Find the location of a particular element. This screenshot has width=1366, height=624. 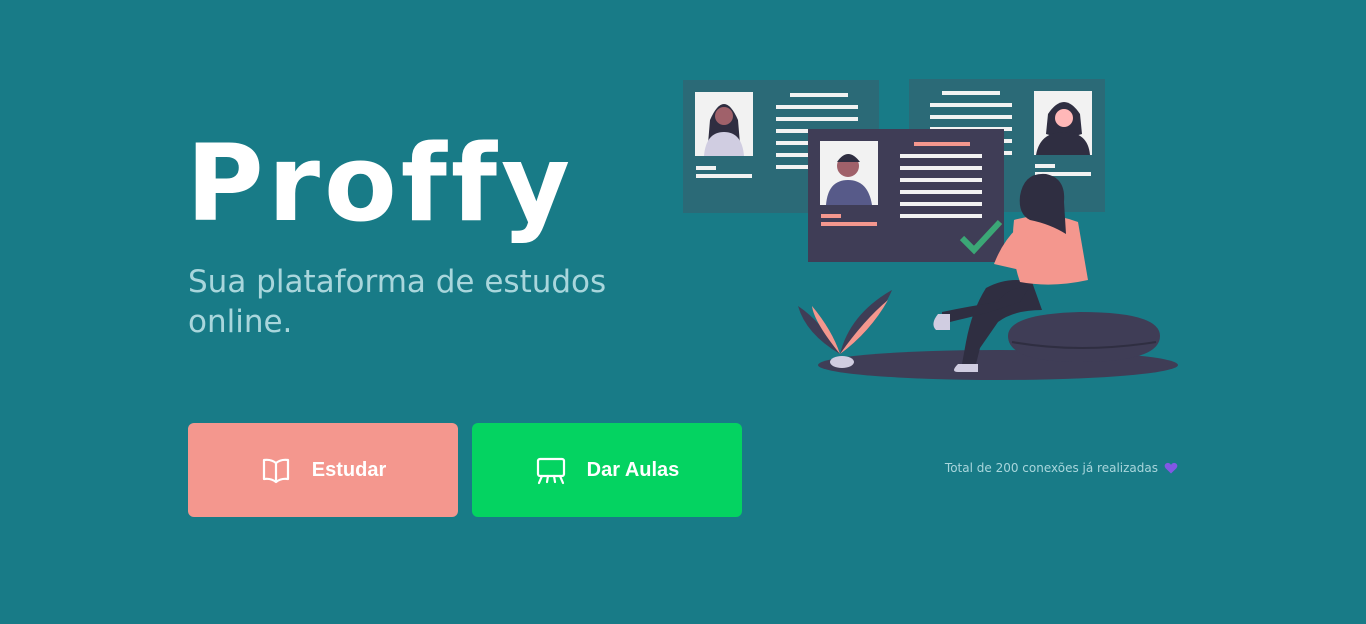

total-connections: Total de 200 conexões já realizadas is located at coordinates (1061, 468).